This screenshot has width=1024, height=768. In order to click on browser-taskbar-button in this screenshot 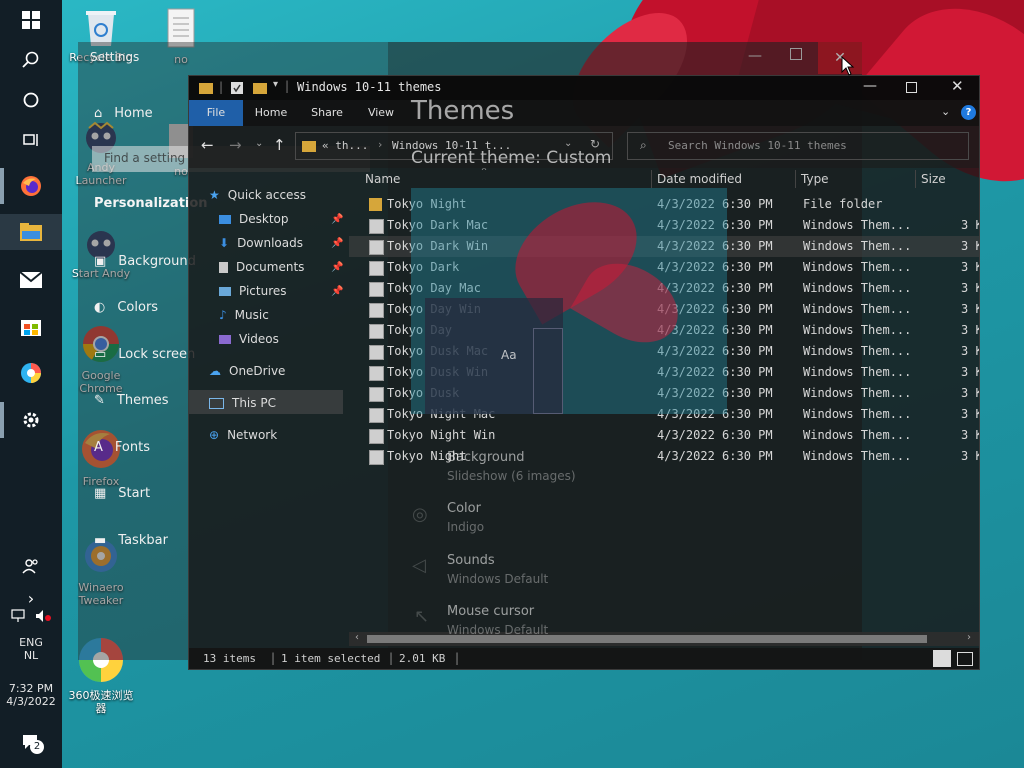, I will do `click(31, 373)`.